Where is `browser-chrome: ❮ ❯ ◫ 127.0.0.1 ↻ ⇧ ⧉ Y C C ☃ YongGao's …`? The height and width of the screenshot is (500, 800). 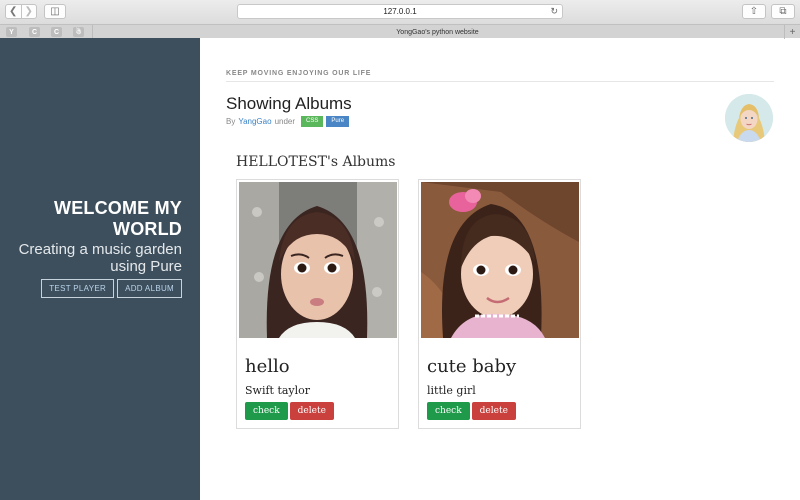 browser-chrome: ❮ ❯ ◫ 127.0.0.1 ↻ ⇧ ⧉ Y C C ☃ YongGao's … is located at coordinates (400, 19).